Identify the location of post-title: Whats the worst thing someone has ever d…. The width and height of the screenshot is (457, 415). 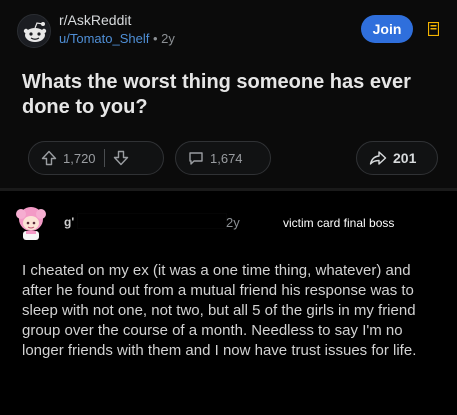
(227, 95).